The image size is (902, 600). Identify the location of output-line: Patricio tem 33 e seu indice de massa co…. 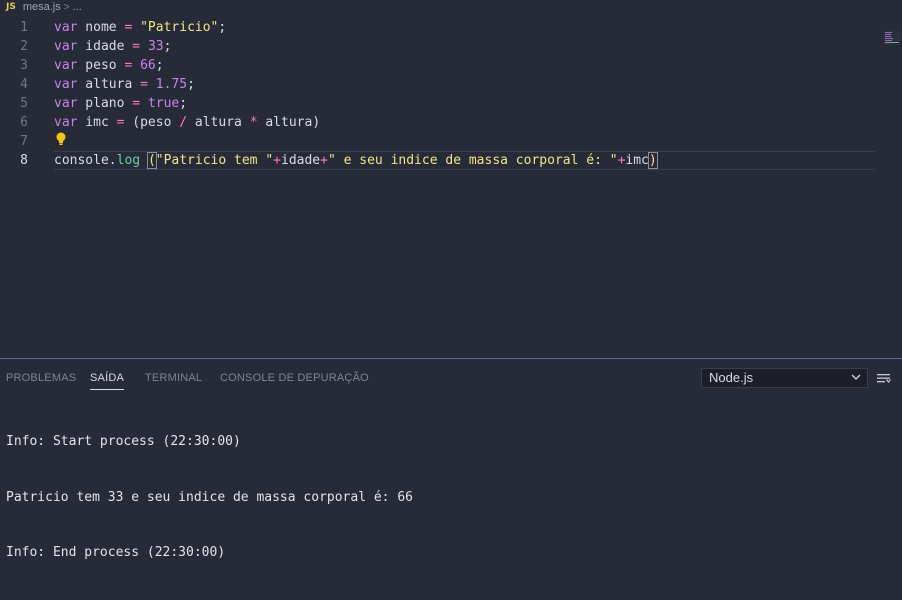
(209, 497).